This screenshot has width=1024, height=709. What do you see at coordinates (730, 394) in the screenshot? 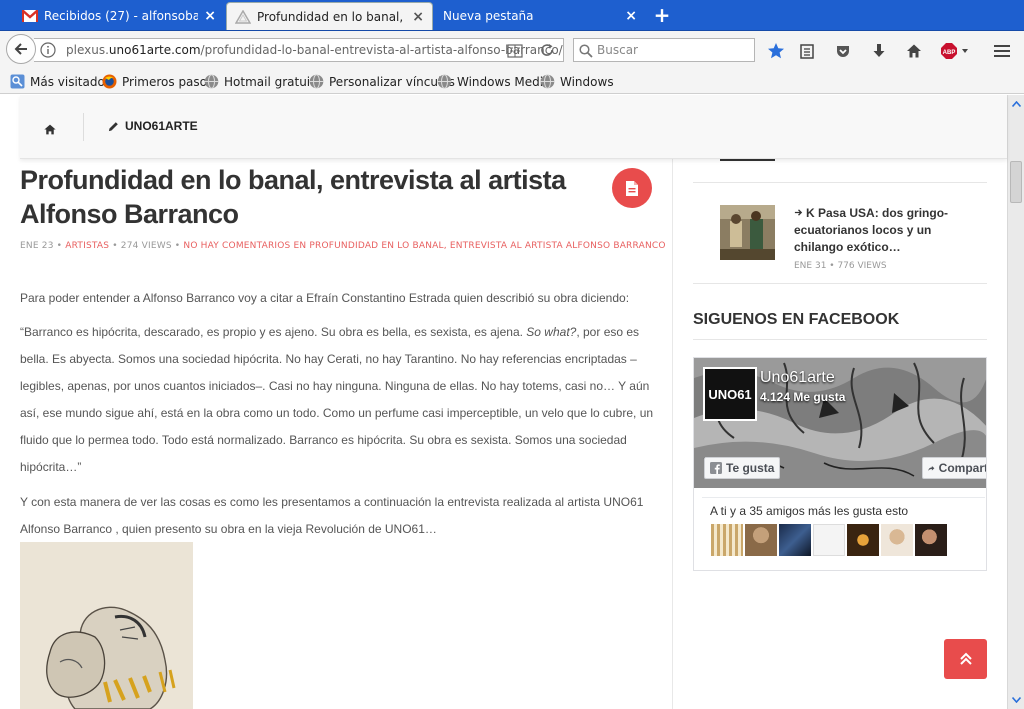
I see `facebook-page-logo: UNO61` at bounding box center [730, 394].